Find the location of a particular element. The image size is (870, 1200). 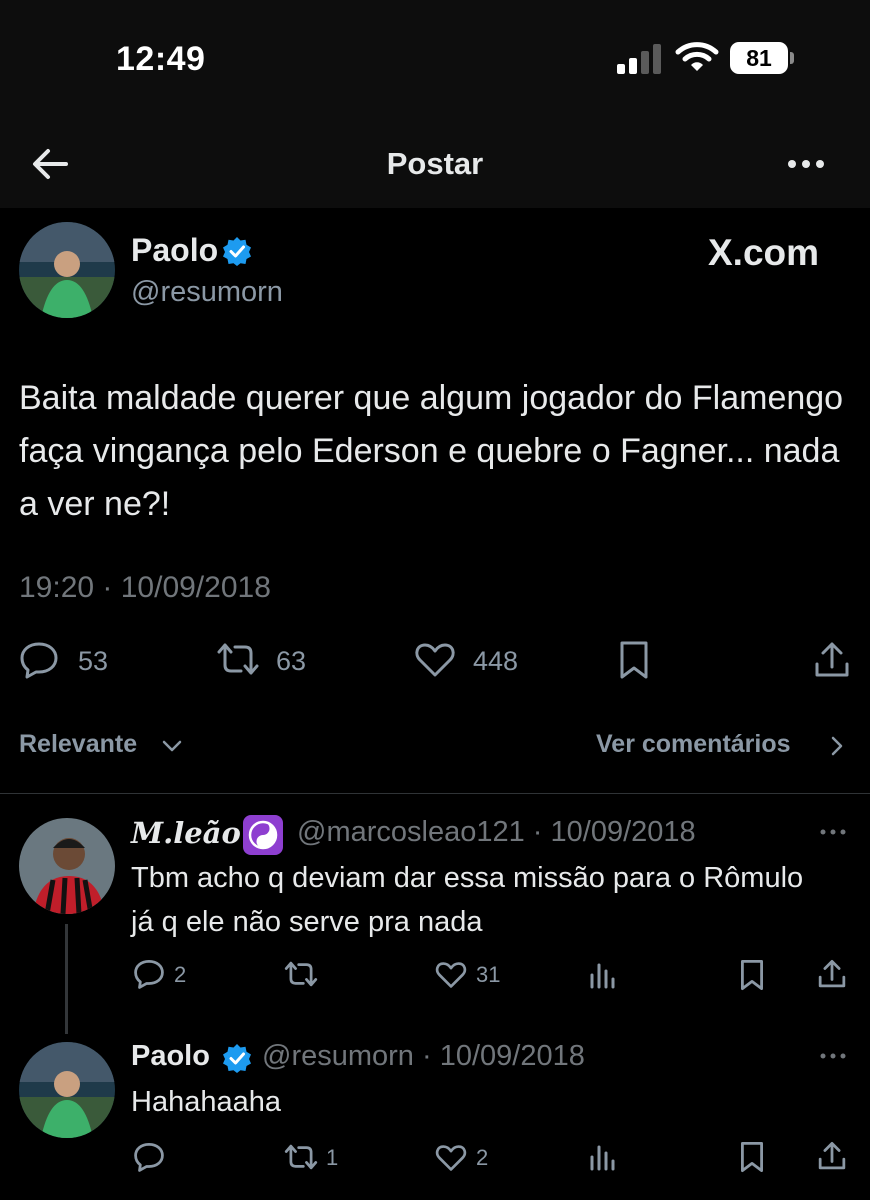

reply-author-name: Paolo is located at coordinates (170, 1056).